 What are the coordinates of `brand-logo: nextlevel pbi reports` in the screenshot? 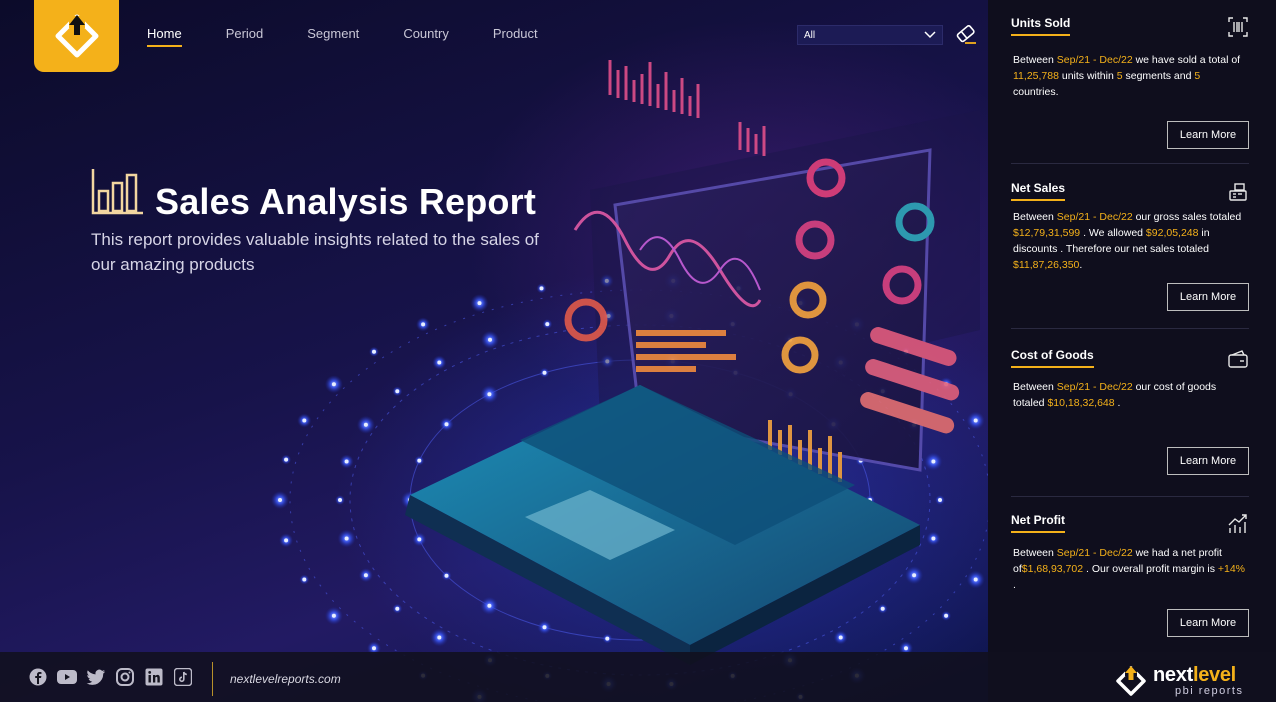 It's located at (1190, 681).